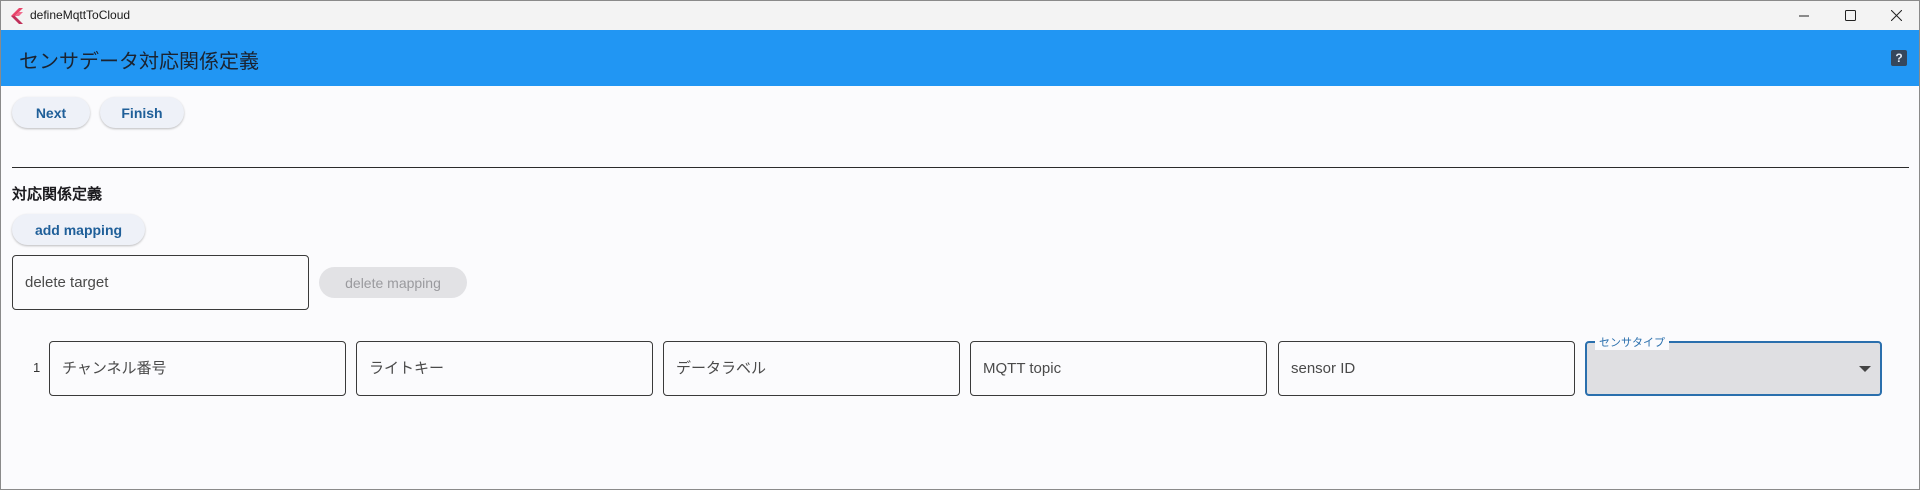 The width and height of the screenshot is (1920, 490). I want to click on minimize-button, so click(1804, 15).